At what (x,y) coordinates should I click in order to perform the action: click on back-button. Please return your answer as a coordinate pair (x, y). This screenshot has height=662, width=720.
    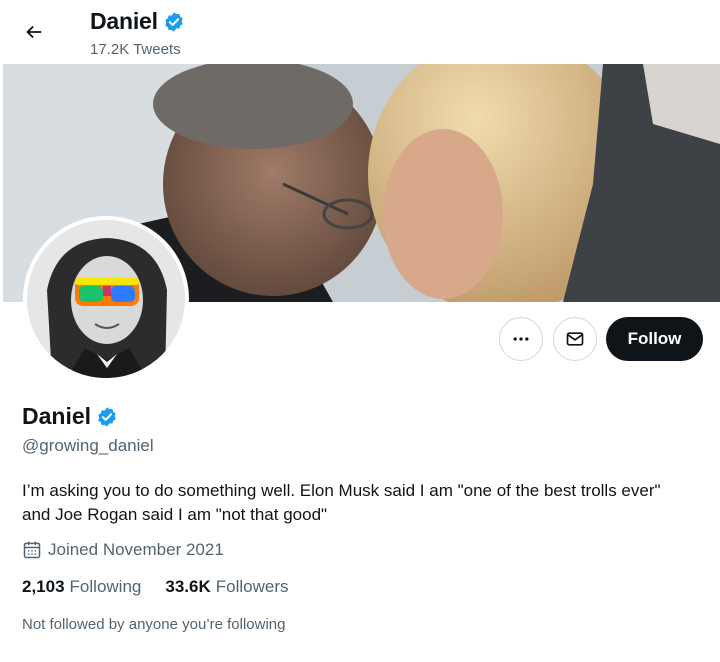
    Looking at the image, I should click on (34, 32).